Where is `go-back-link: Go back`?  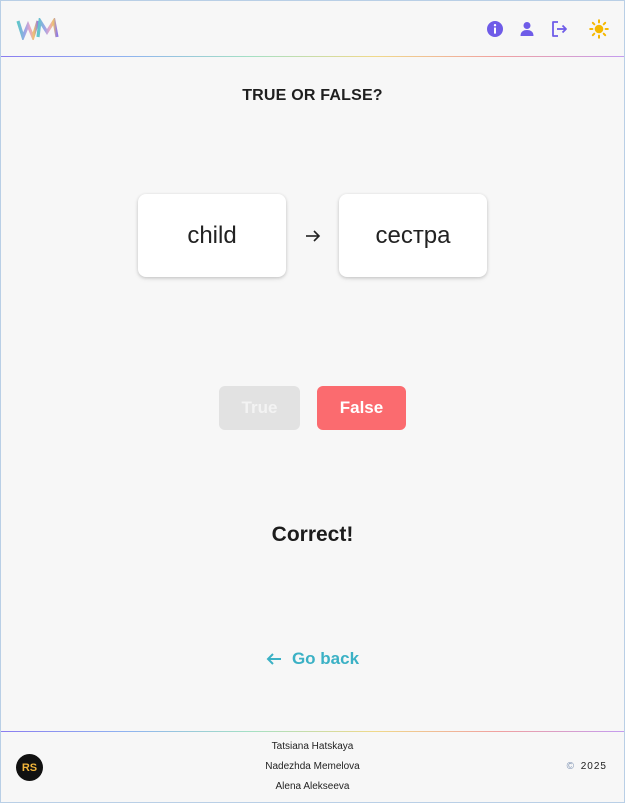
go-back-link: Go back is located at coordinates (312, 659).